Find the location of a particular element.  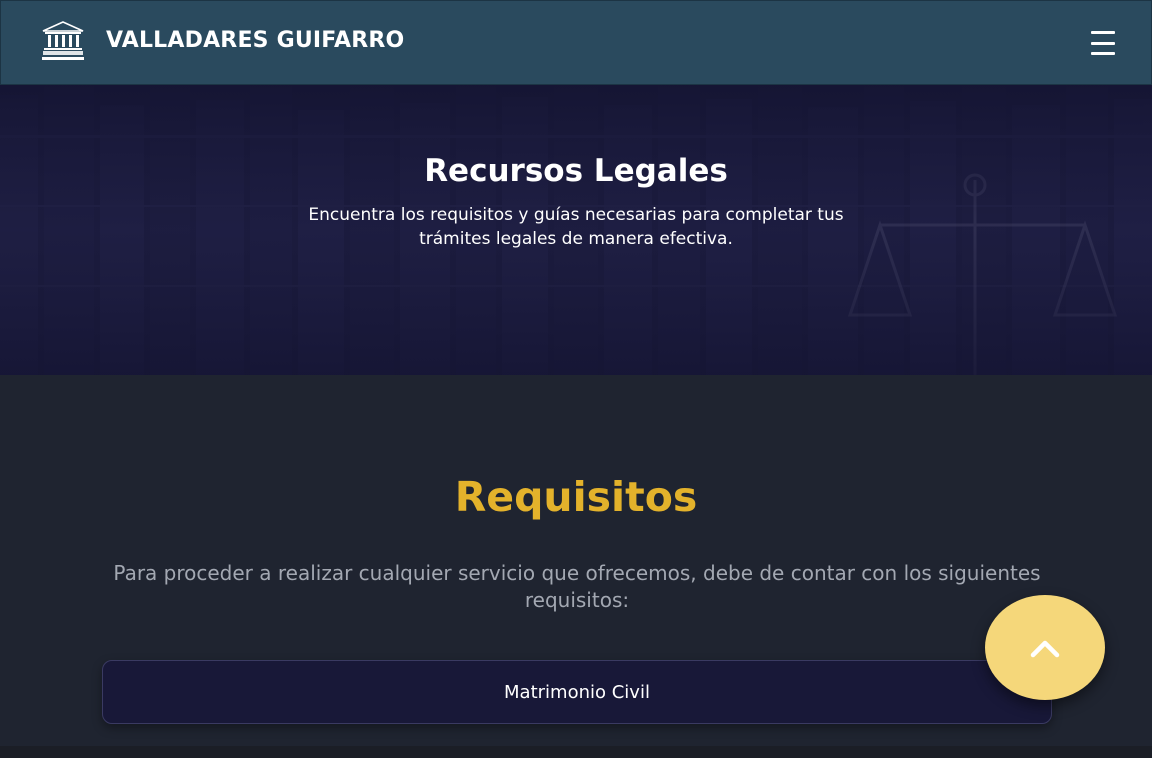

scroll-to-top-button is located at coordinates (1045, 647).